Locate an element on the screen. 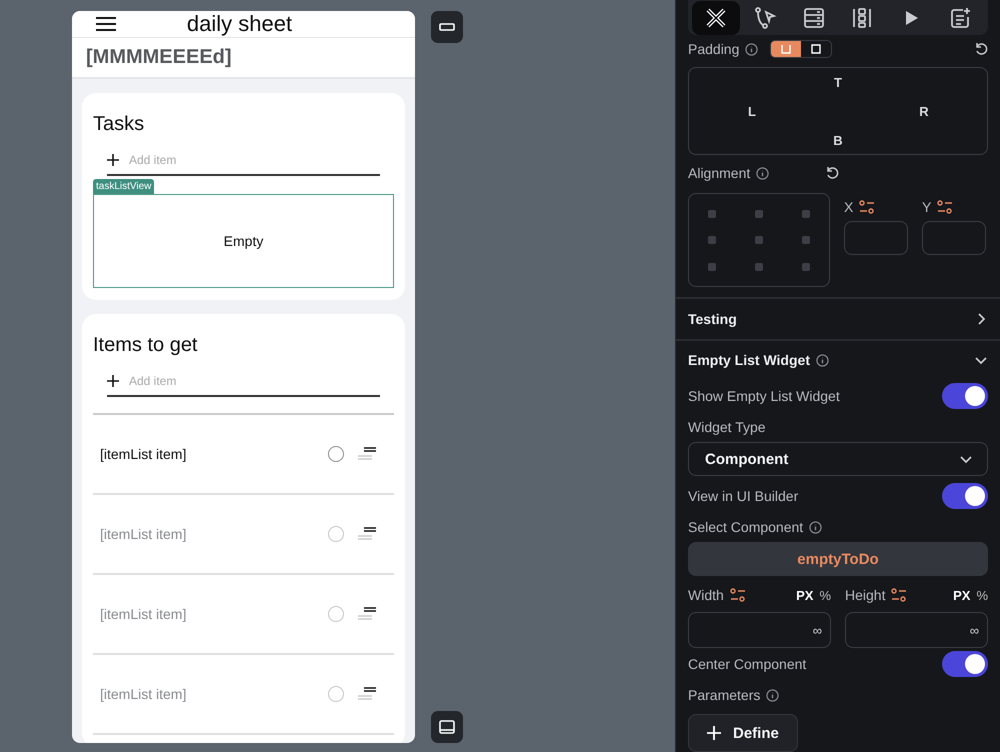 The height and width of the screenshot is (752, 1000). define-button: Define is located at coordinates (743, 733).